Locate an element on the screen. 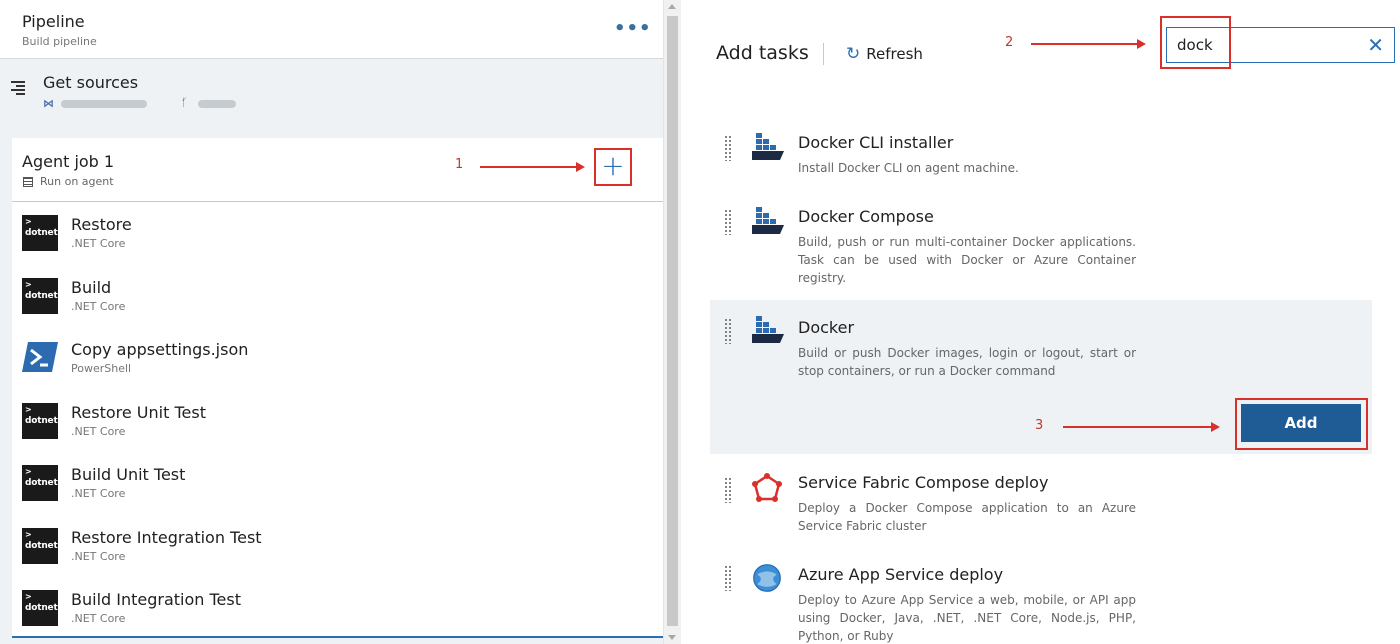 Image resolution: width=1400 pixels, height=644 pixels. agent-job-title: Agent job 1 is located at coordinates (68, 161).